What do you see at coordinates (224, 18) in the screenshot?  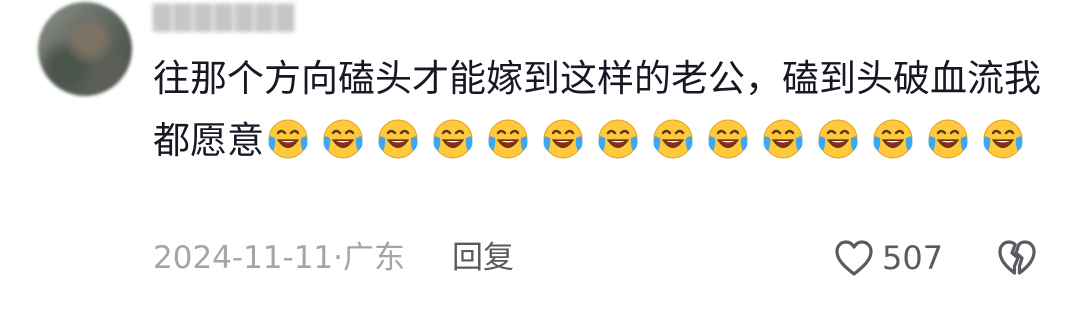 I see `commenter-username: ███████` at bounding box center [224, 18].